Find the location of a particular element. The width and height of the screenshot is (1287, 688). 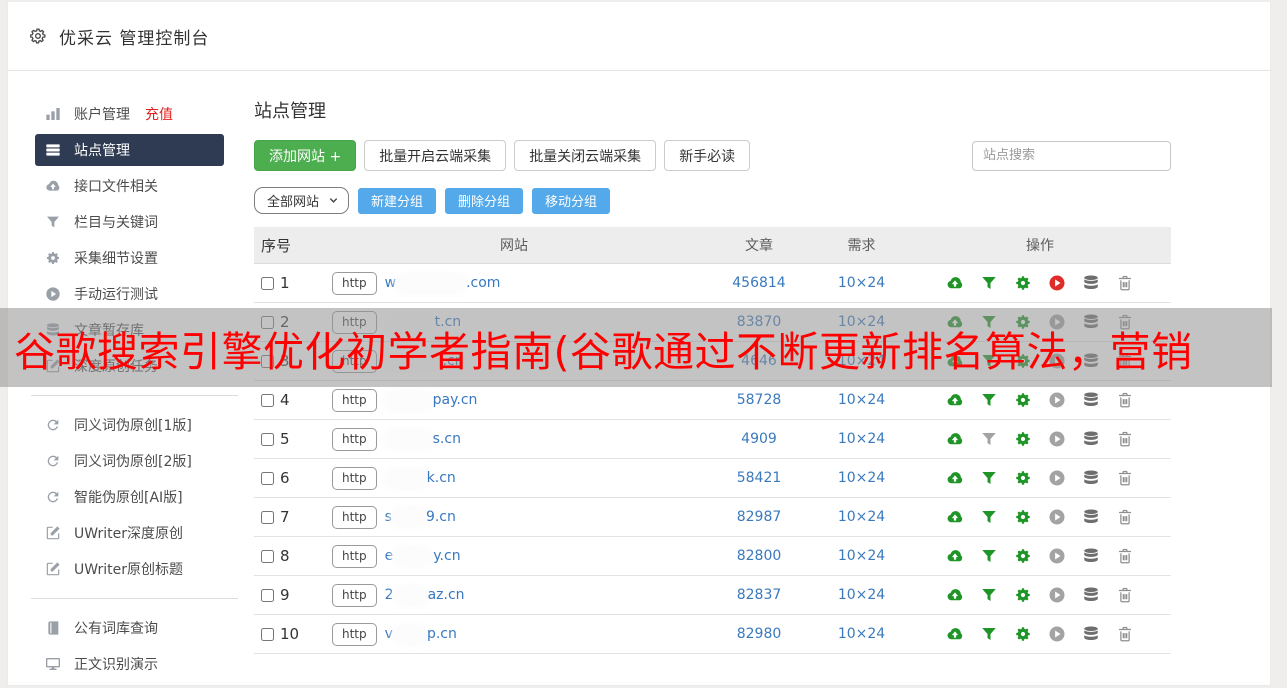

article-count: 4909 is located at coordinates (759, 439).